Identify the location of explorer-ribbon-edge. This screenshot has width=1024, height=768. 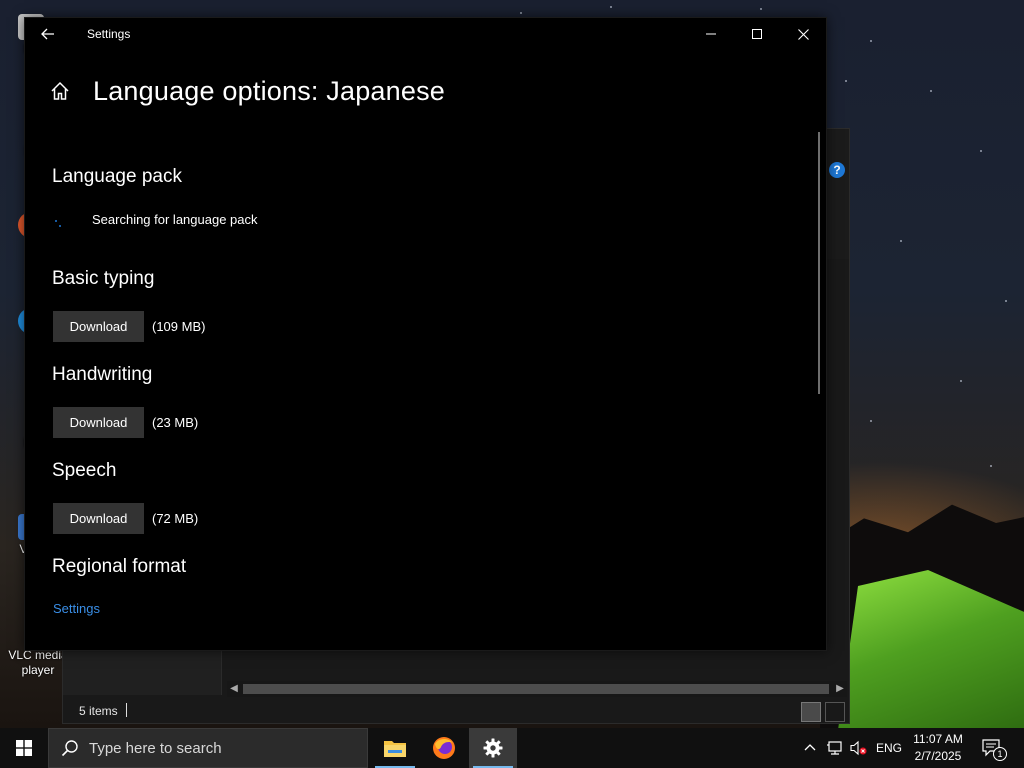
(837, 194).